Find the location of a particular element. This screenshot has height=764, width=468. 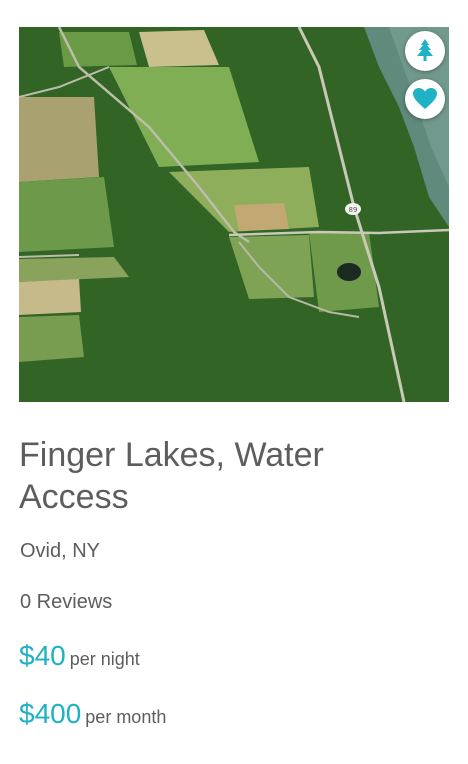

price-per-month: $400 per month is located at coordinates (92, 714).